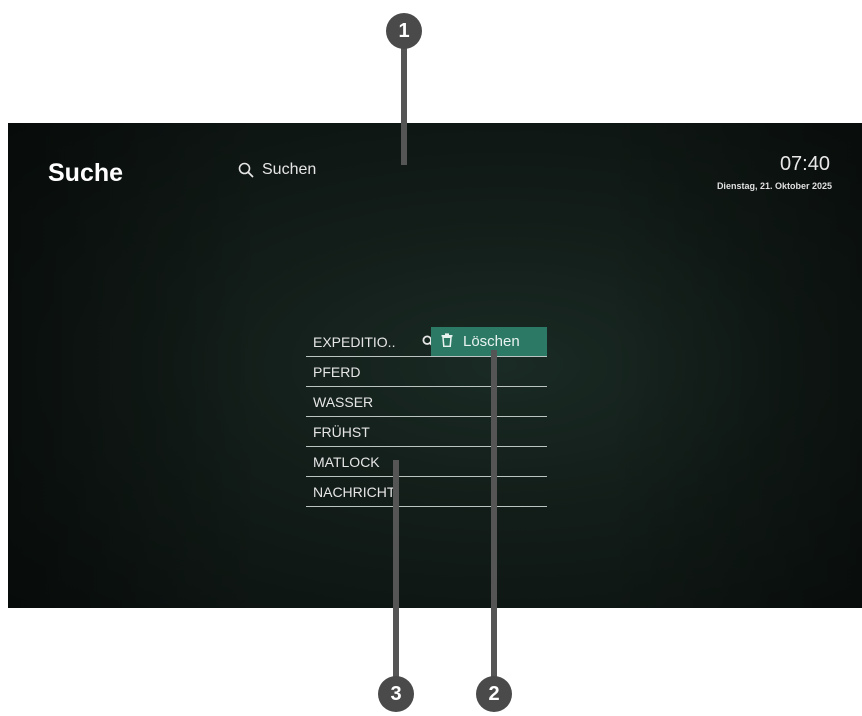 Image resolution: width=862 pixels, height=716 pixels. I want to click on history-item-label: PFERD, so click(337, 371).